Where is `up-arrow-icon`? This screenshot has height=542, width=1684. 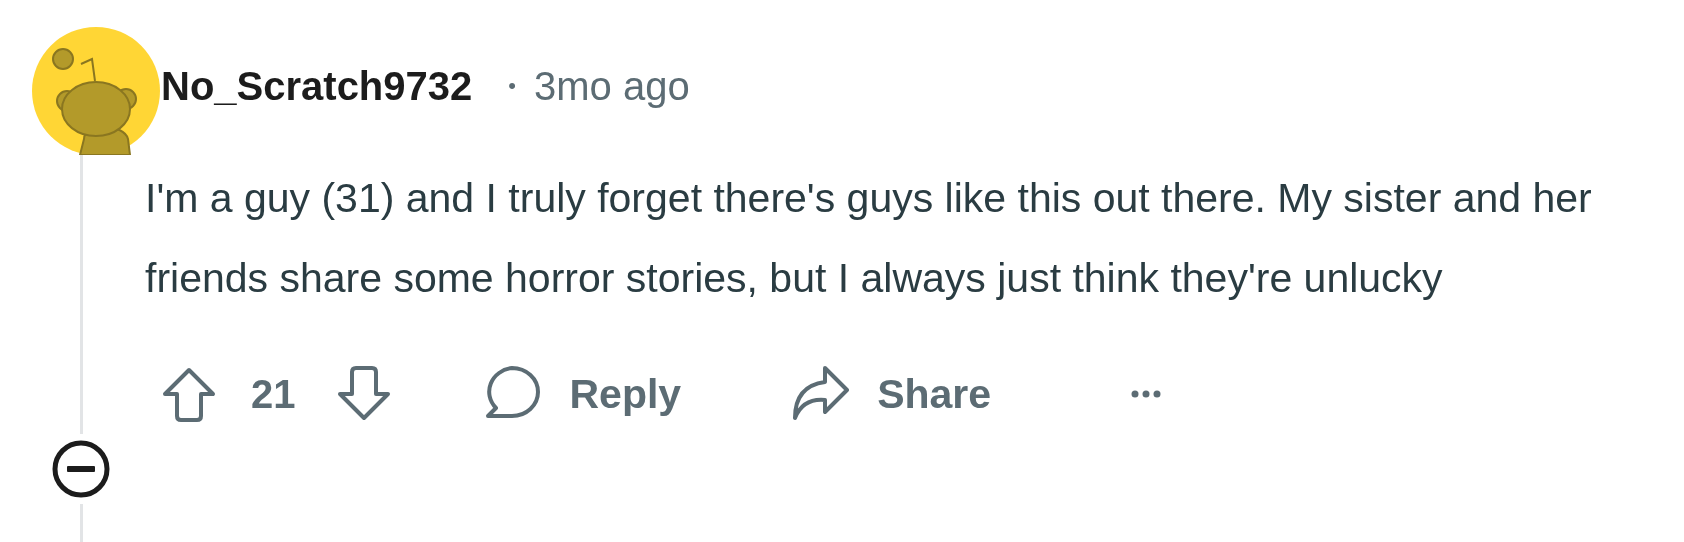 up-arrow-icon is located at coordinates (189, 394).